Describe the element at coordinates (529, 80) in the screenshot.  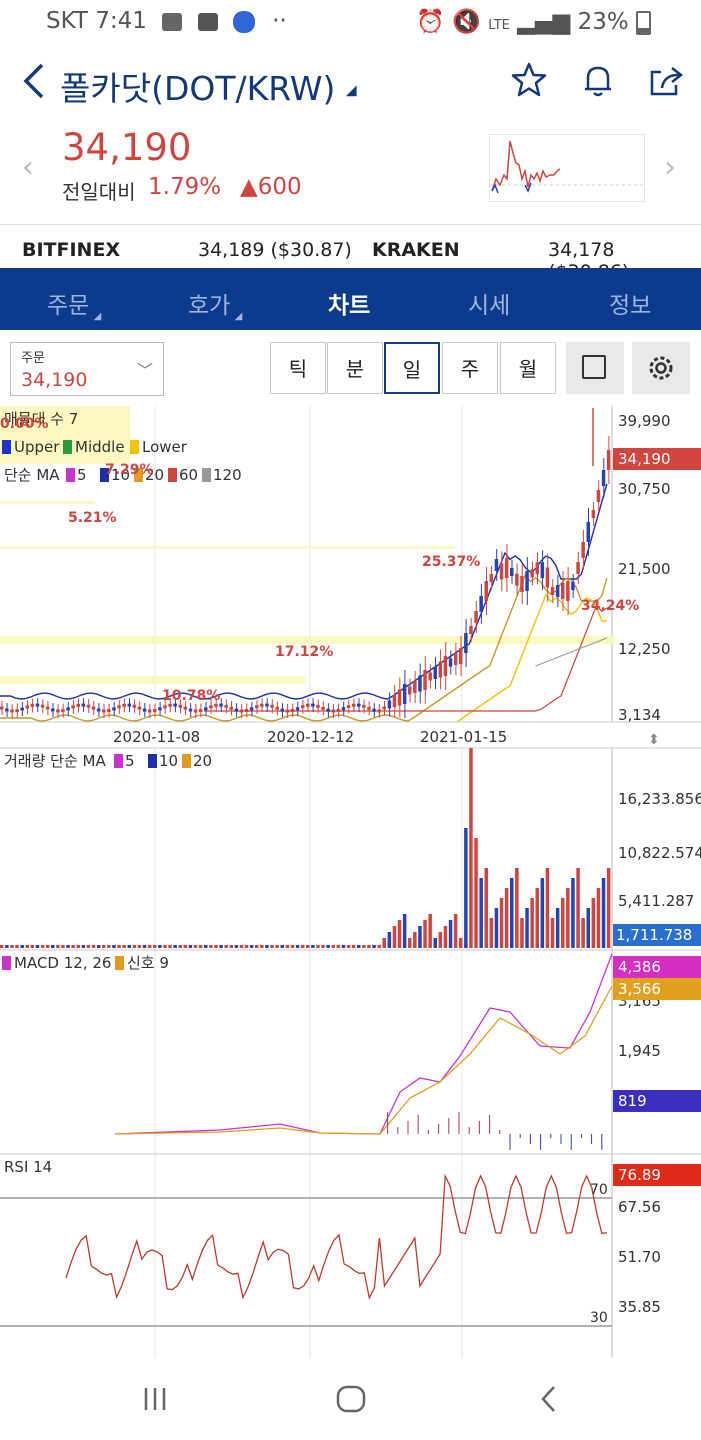
I see `star-icon` at that location.